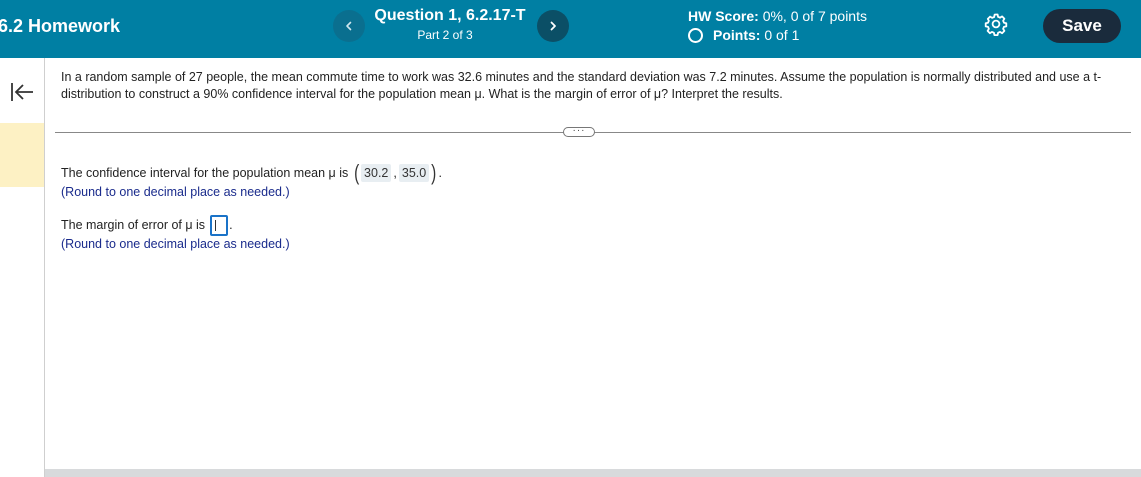 The width and height of the screenshot is (1141, 477). Describe the element at coordinates (60, 26) in the screenshot. I see `homework-title: 6.2 Homework` at that location.